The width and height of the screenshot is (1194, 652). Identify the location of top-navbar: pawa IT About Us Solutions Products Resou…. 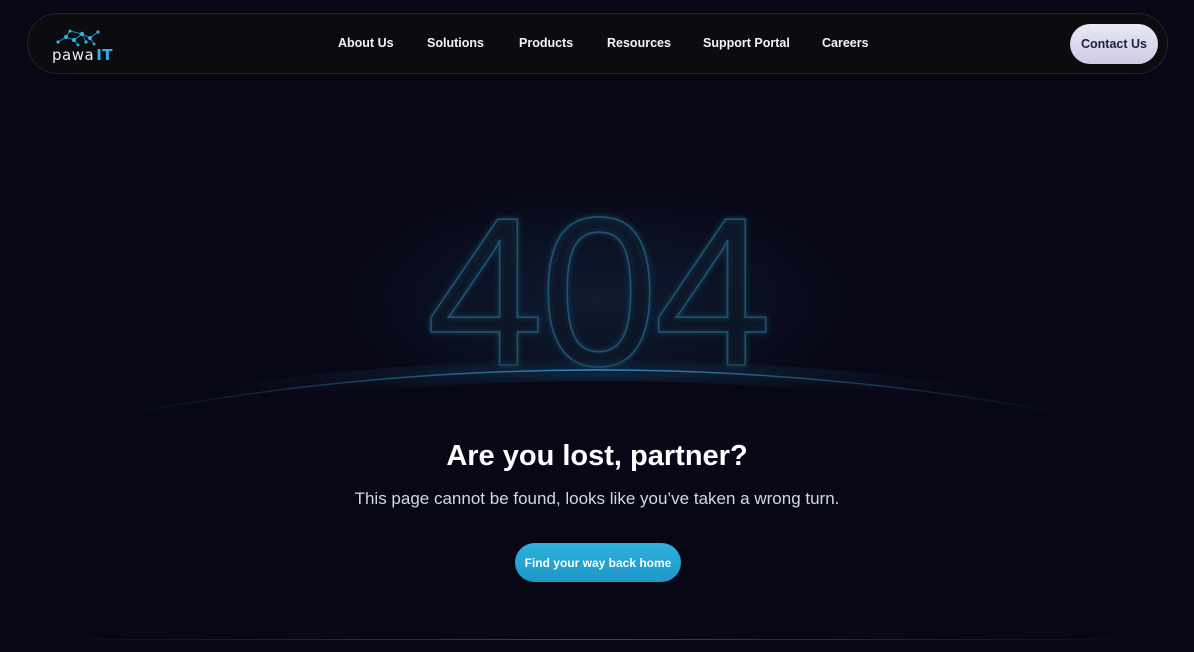
(597, 43).